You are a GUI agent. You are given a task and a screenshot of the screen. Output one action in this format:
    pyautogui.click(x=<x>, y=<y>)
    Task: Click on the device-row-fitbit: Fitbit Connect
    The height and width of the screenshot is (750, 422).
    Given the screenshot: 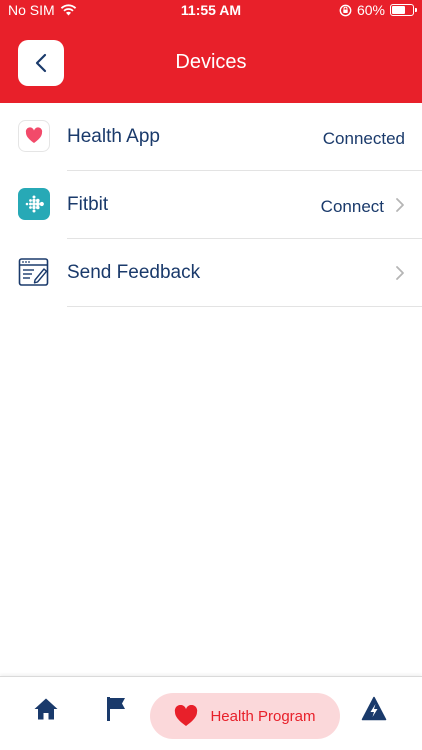 What is the action you would take?
    pyautogui.click(x=211, y=205)
    